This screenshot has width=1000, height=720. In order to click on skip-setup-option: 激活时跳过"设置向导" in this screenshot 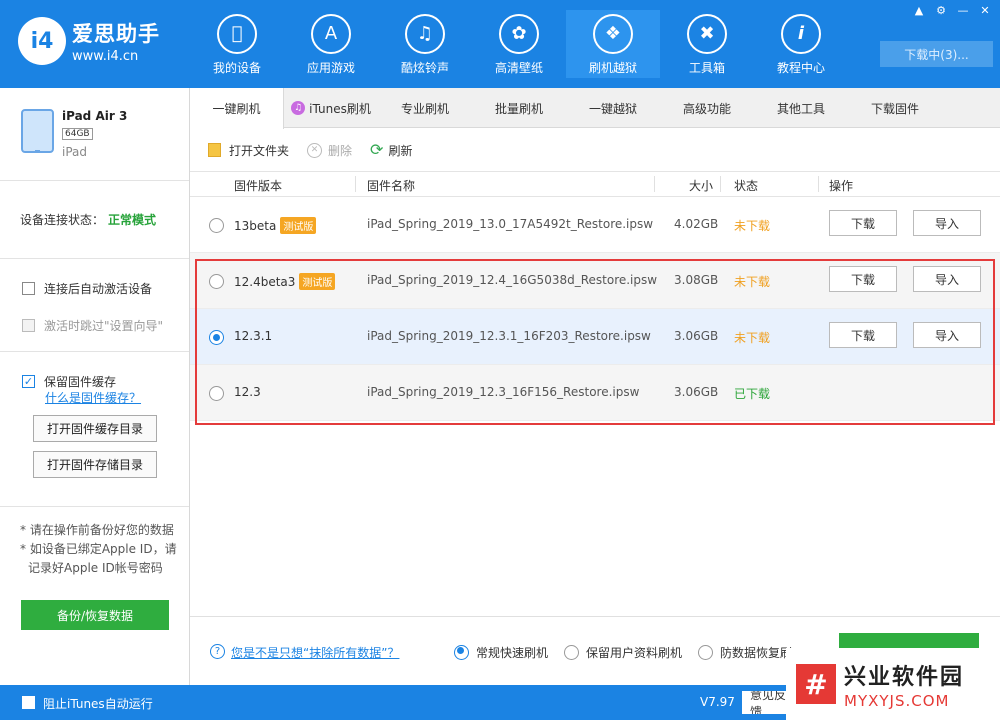, I will do `click(94, 325)`.